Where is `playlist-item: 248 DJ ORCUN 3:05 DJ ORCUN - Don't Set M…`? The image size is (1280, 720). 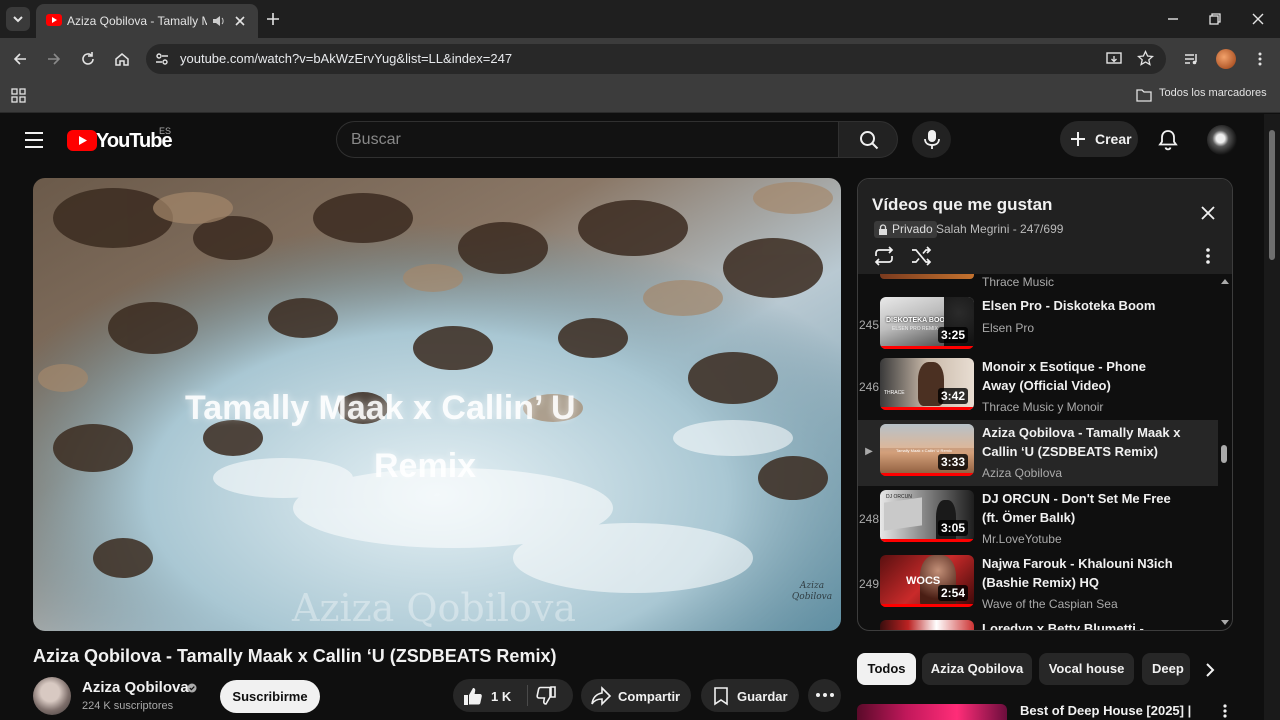 playlist-item: 248 DJ ORCUN 3:05 DJ ORCUN - Don't Set M… is located at coordinates (1038, 518).